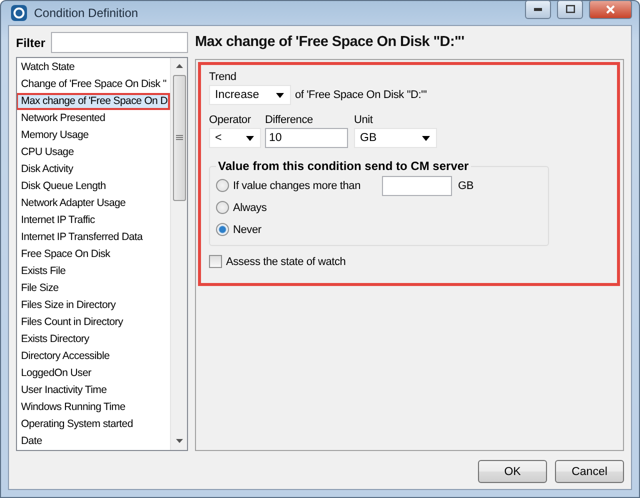 This screenshot has height=498, width=640. What do you see at coordinates (93, 305) in the screenshot?
I see `condition-item: Files Size in Directory` at bounding box center [93, 305].